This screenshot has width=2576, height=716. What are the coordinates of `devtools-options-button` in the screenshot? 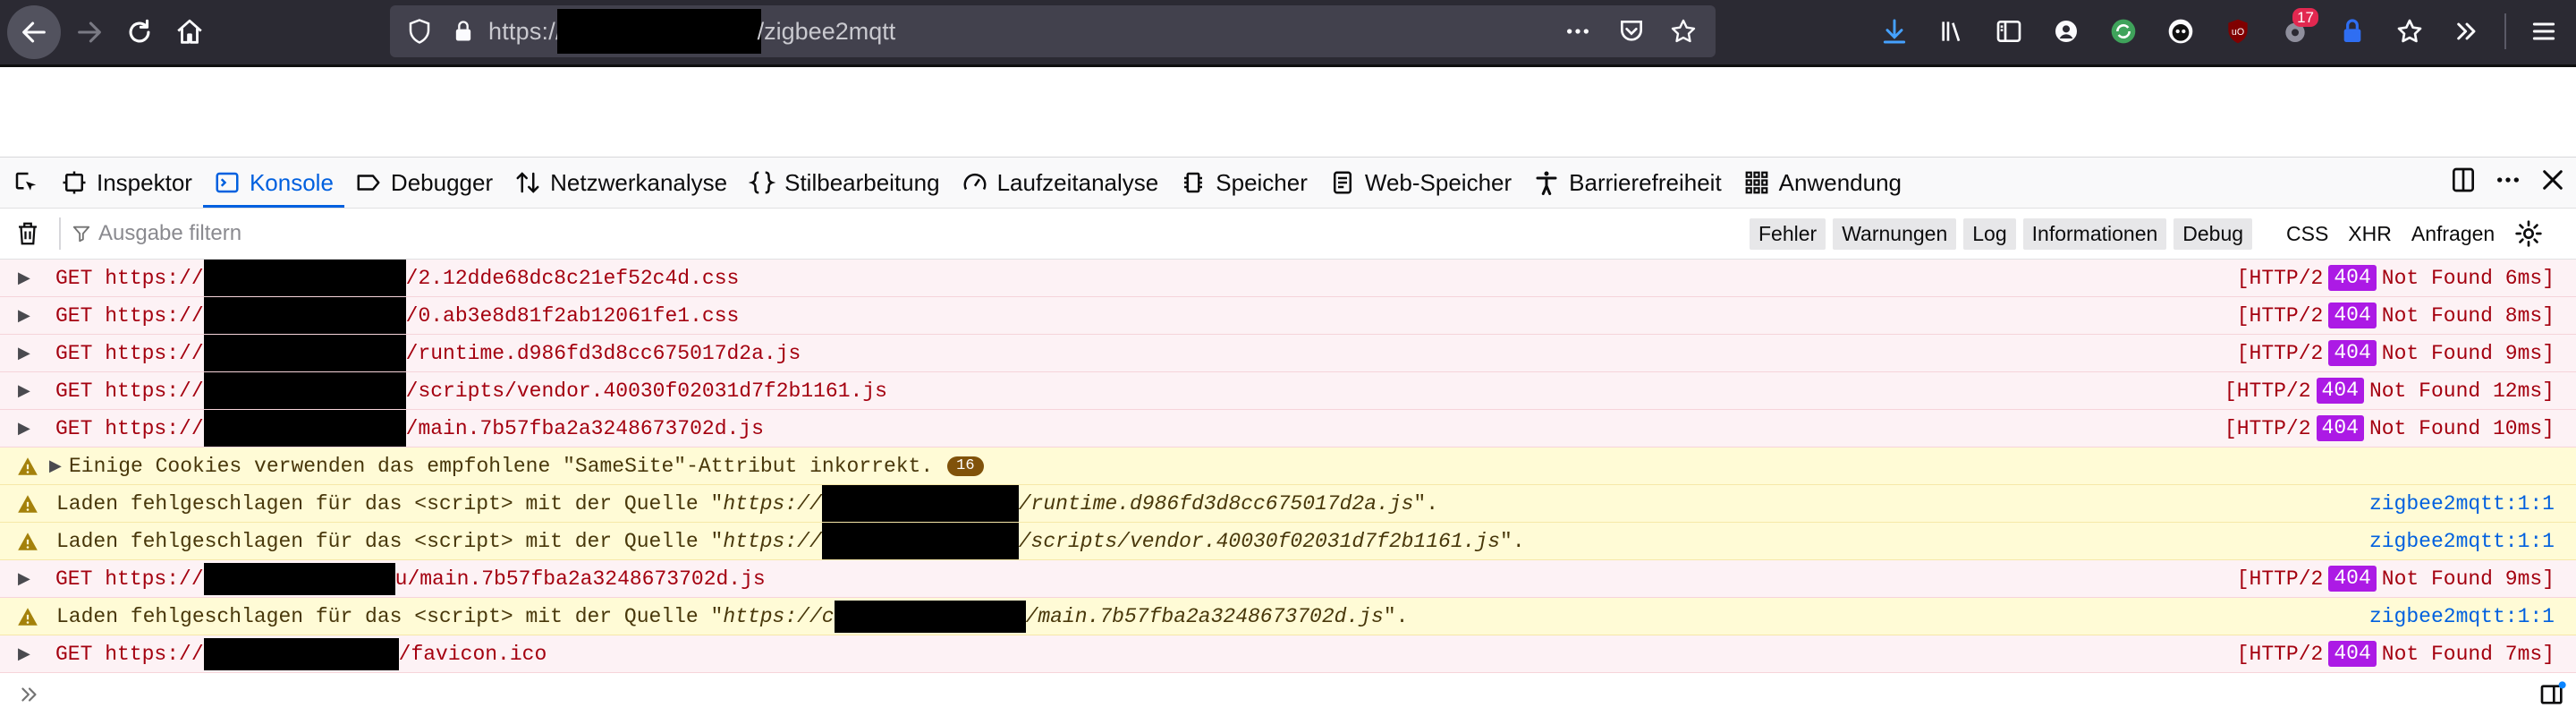 It's located at (2508, 183).